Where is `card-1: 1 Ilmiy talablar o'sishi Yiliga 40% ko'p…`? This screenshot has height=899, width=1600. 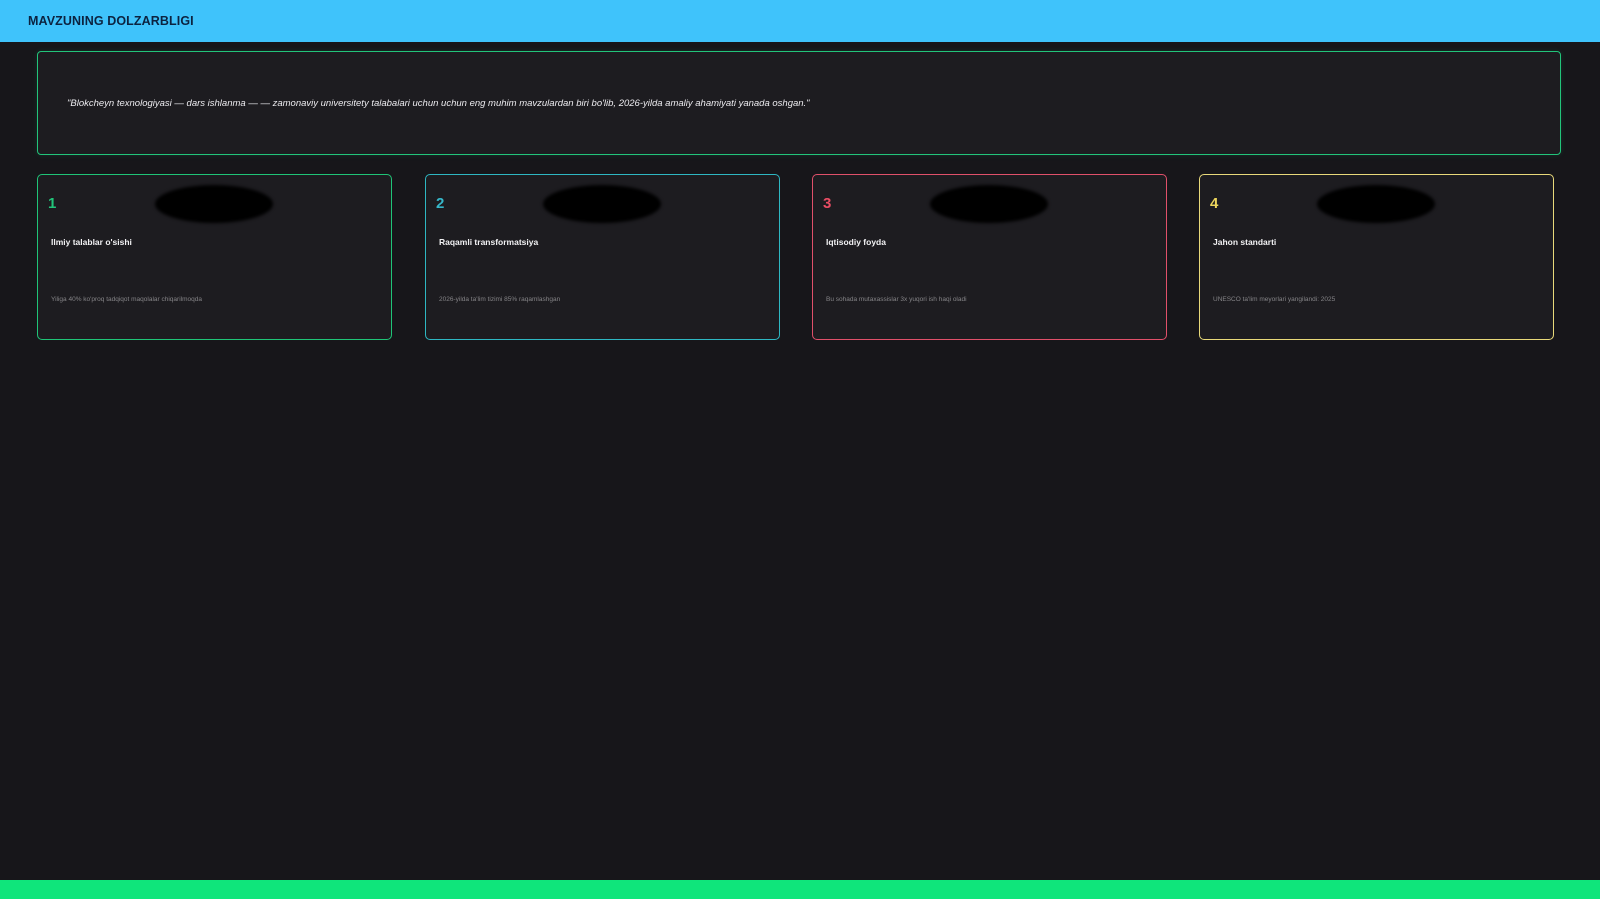
card-1: 1 Ilmiy talablar o'sishi Yiliga 40% ko'p… is located at coordinates (214, 257).